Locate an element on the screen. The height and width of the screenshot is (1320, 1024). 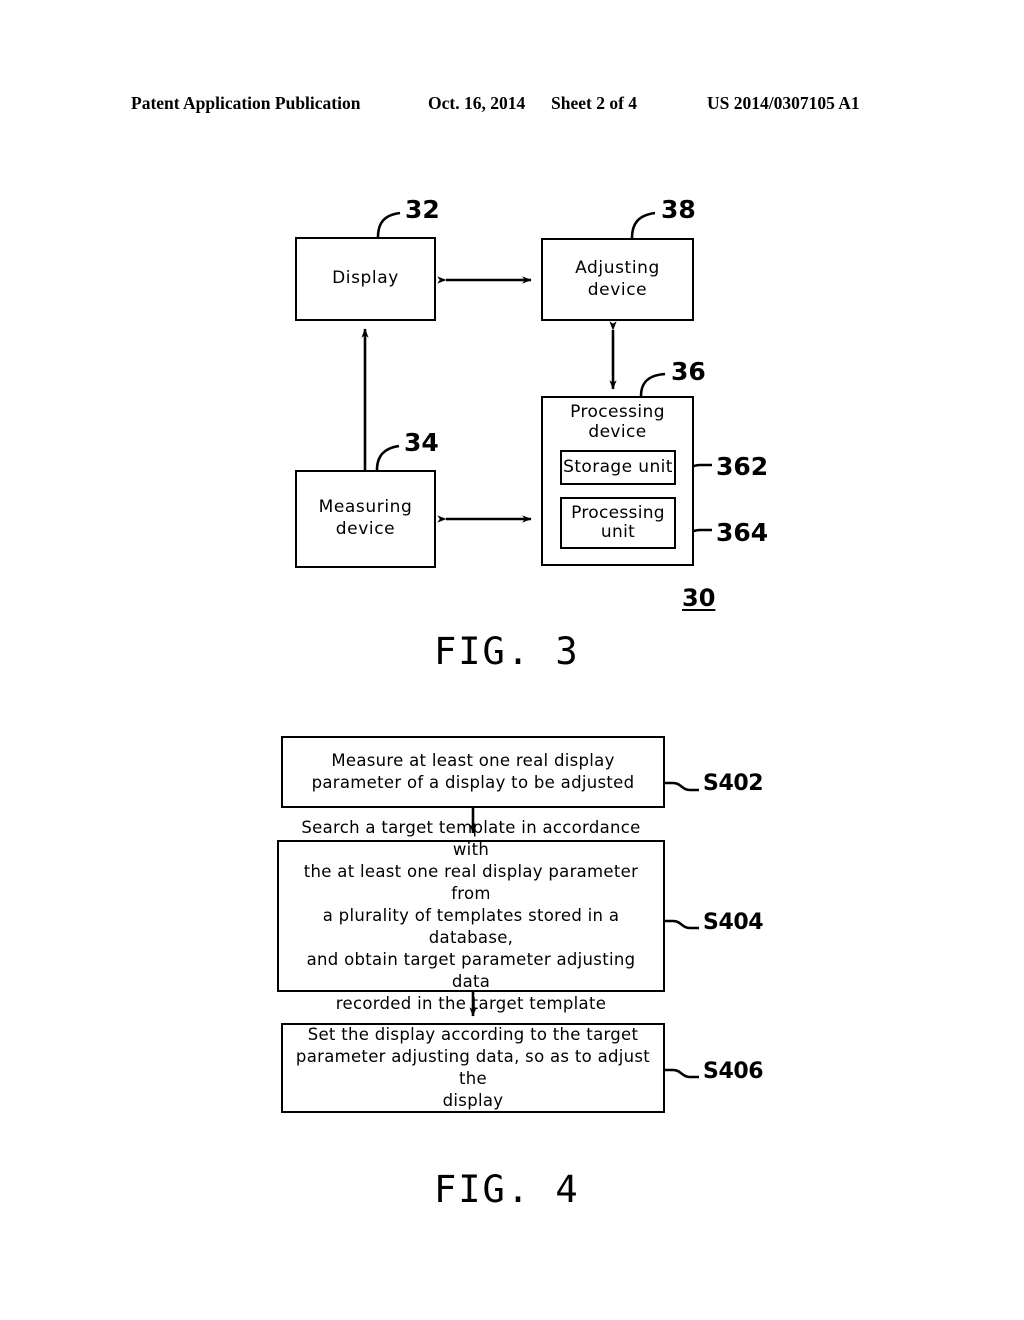
block-processing-unit-label: Processing unit is located at coordinates (618, 522).